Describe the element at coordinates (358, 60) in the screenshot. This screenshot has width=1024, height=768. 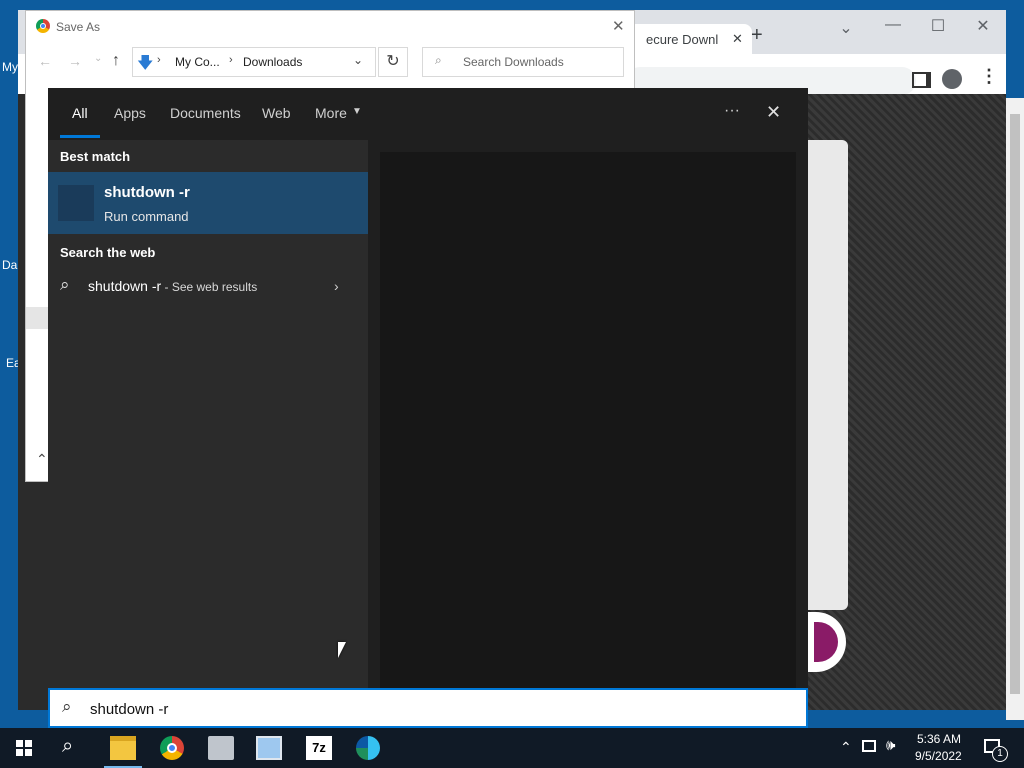
I see `chevron-down-icon: ⌄` at that location.